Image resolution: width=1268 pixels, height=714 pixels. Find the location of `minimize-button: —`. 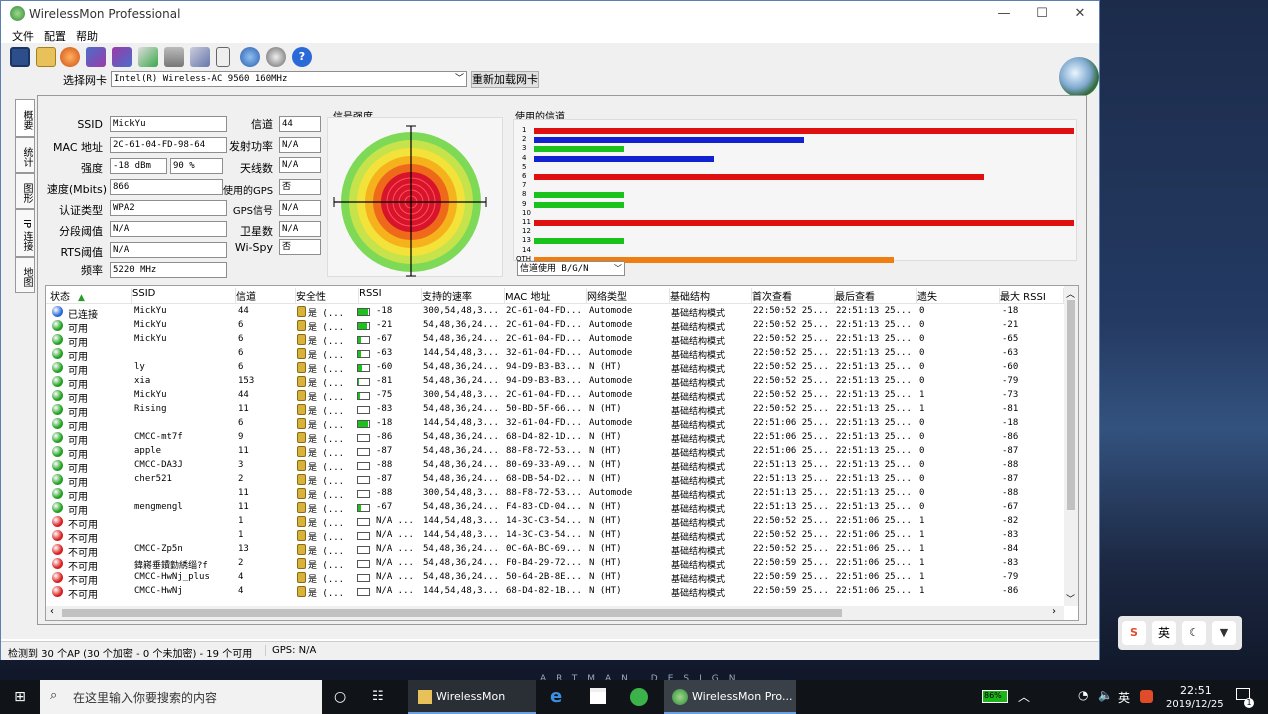

minimize-button: — is located at coordinates (1004, 14).